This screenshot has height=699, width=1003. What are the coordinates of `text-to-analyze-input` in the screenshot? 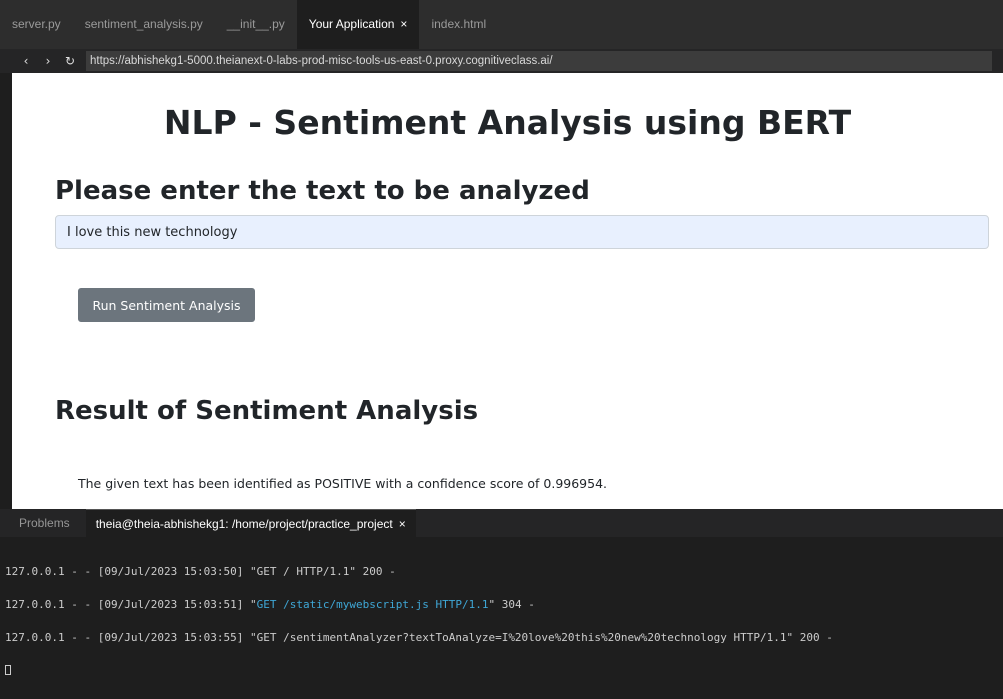 It's located at (522, 232).